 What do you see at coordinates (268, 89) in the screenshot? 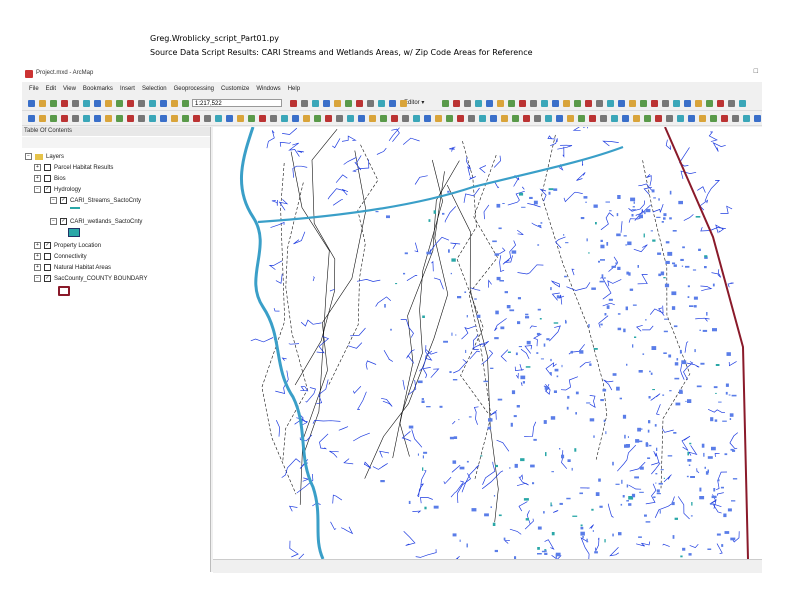
I see `menu-windows: Windows` at bounding box center [268, 89].